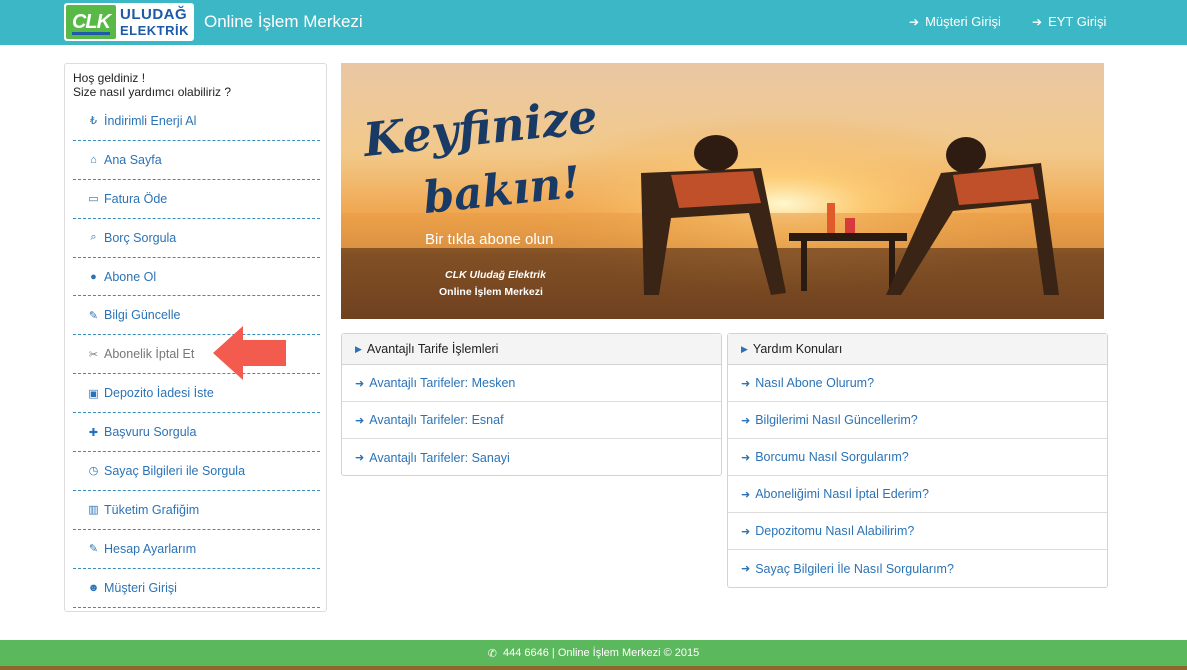  I want to click on credit-card-icon: ▭, so click(93, 199).